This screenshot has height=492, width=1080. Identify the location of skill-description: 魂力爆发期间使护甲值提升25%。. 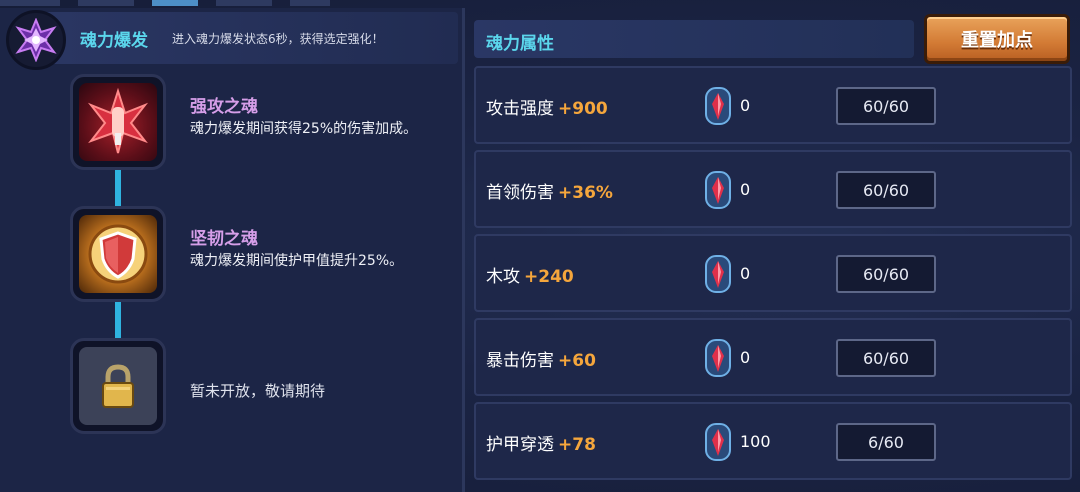
(297, 261).